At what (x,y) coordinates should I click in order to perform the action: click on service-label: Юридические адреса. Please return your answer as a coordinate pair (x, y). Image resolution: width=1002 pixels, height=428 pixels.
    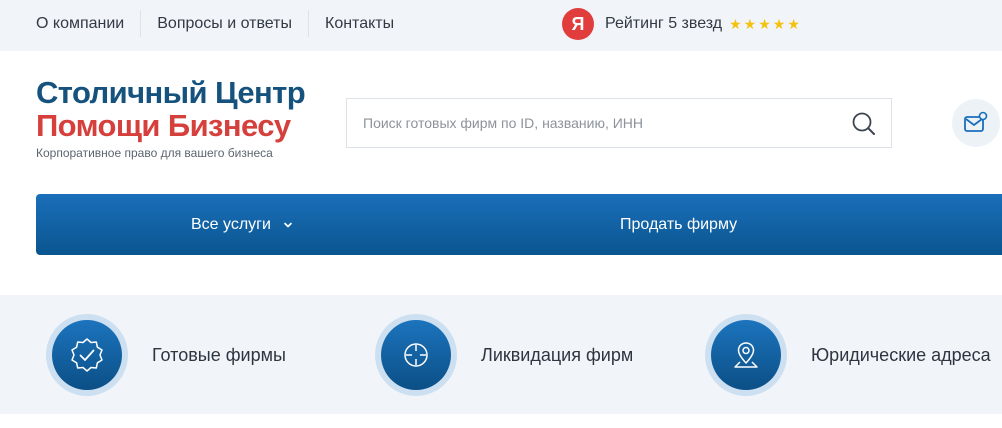
    Looking at the image, I should click on (901, 354).